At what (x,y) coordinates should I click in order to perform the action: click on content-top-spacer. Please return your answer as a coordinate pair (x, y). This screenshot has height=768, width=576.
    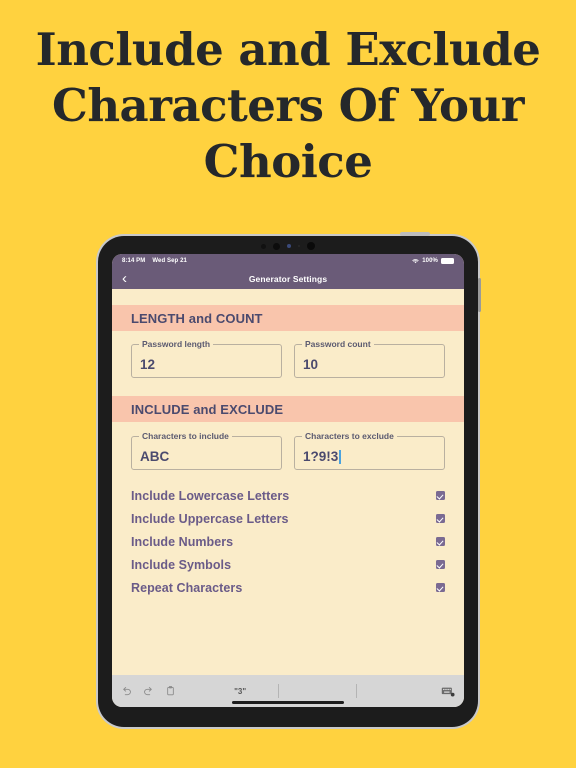
    Looking at the image, I should click on (288, 297).